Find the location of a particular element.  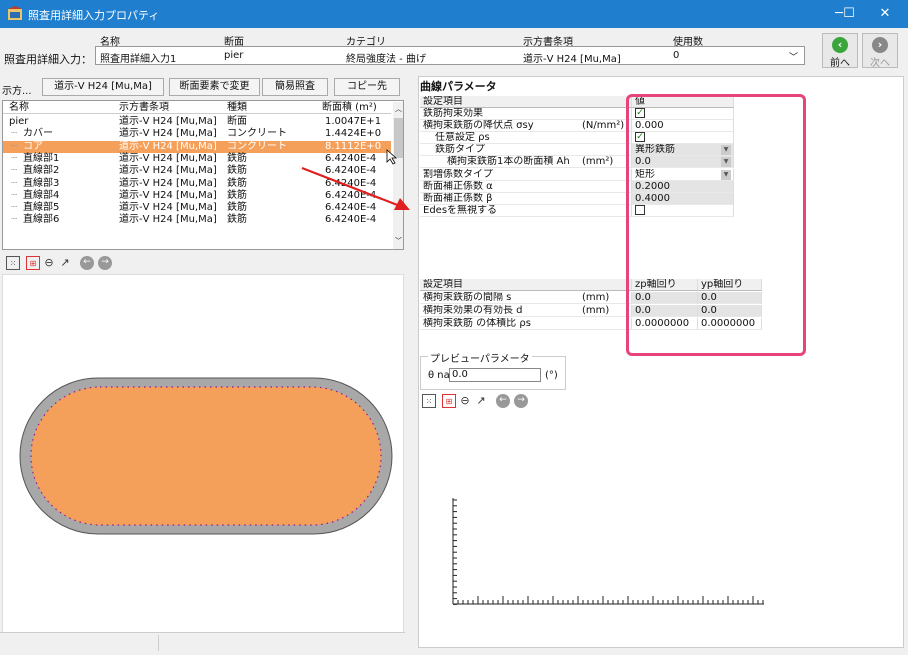

core-concrete-shape is located at coordinates (206, 456).